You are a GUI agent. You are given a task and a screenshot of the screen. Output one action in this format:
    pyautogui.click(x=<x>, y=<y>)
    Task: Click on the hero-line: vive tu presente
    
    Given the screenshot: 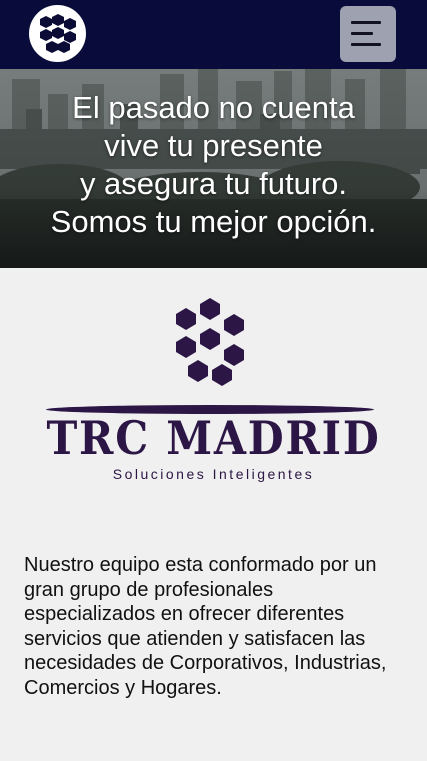 What is the action you would take?
    pyautogui.click(x=213, y=145)
    